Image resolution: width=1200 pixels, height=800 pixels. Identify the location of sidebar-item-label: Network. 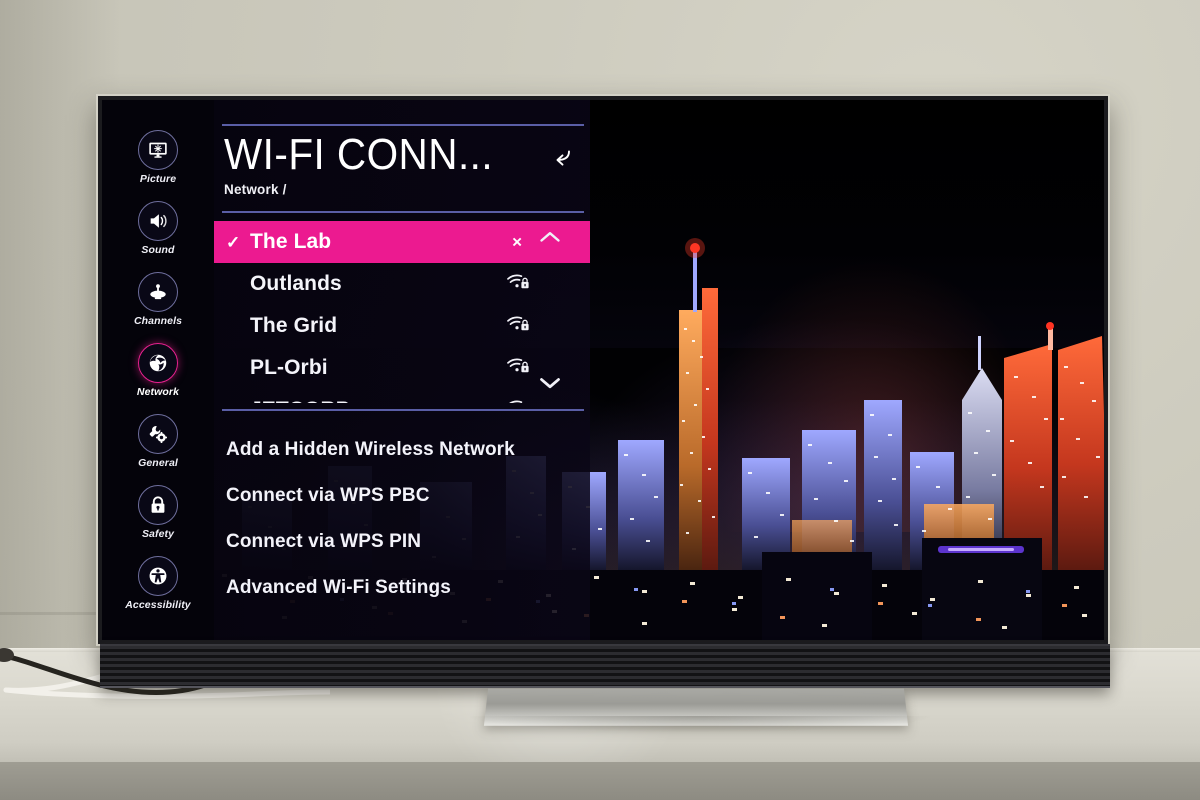
(158, 392).